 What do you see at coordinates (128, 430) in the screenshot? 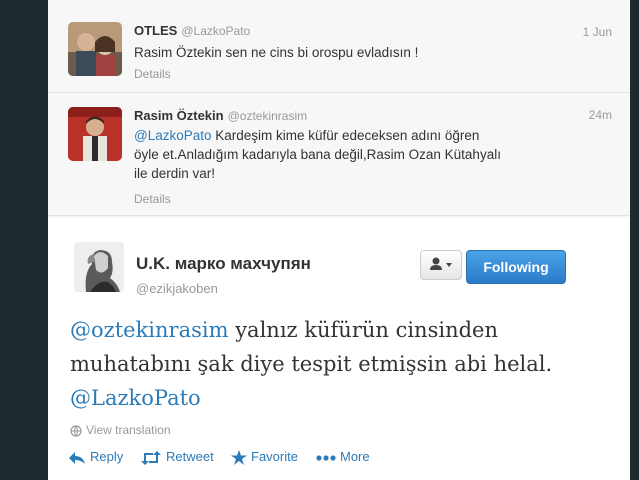
I see `view-translation-label: View translation` at bounding box center [128, 430].